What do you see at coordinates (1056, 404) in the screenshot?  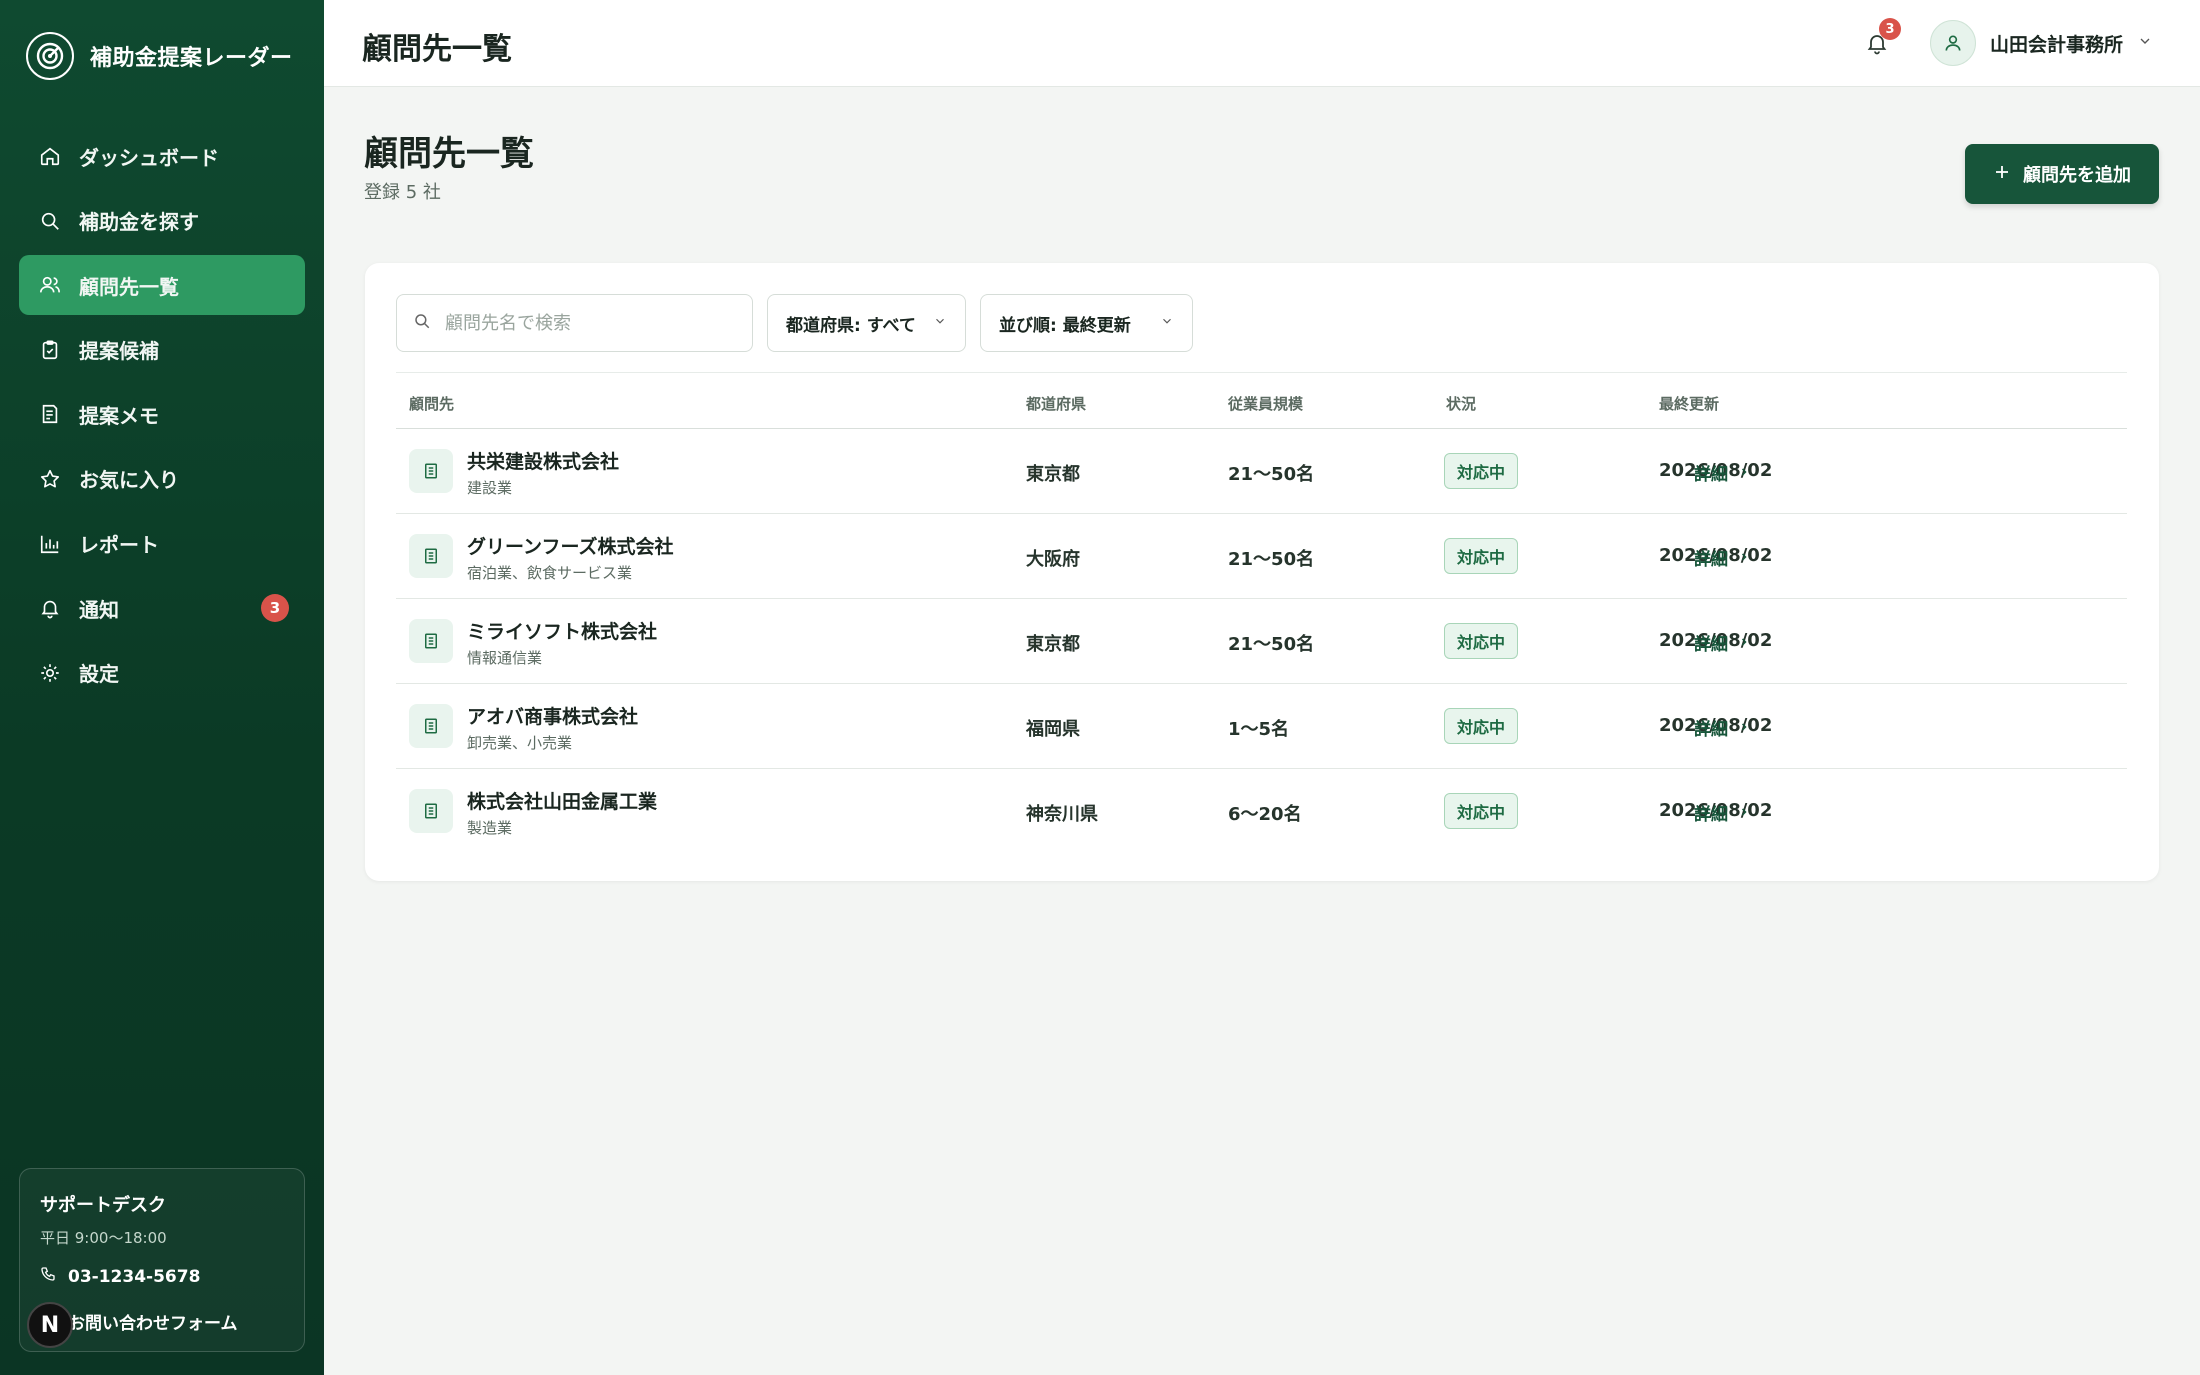 I see `column-header: 都道府県` at bounding box center [1056, 404].